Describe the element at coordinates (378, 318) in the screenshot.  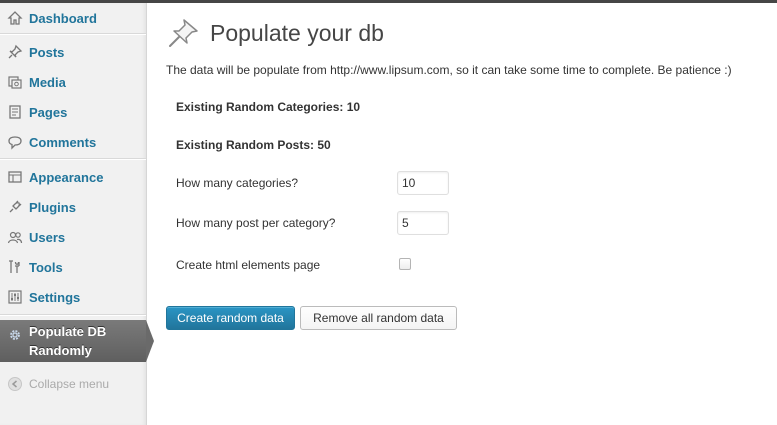
I see `remove-random-data-button: Remove all random data` at that location.